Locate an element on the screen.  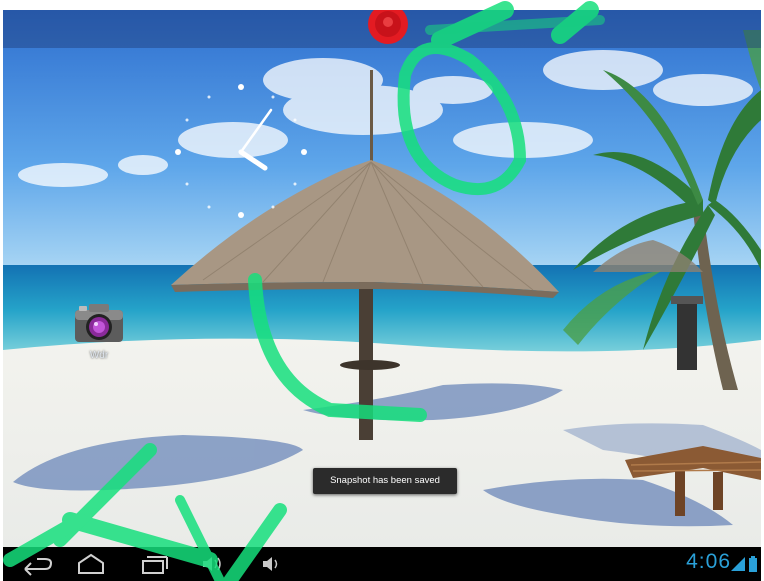
camera-icon is located at coordinates (99, 323).